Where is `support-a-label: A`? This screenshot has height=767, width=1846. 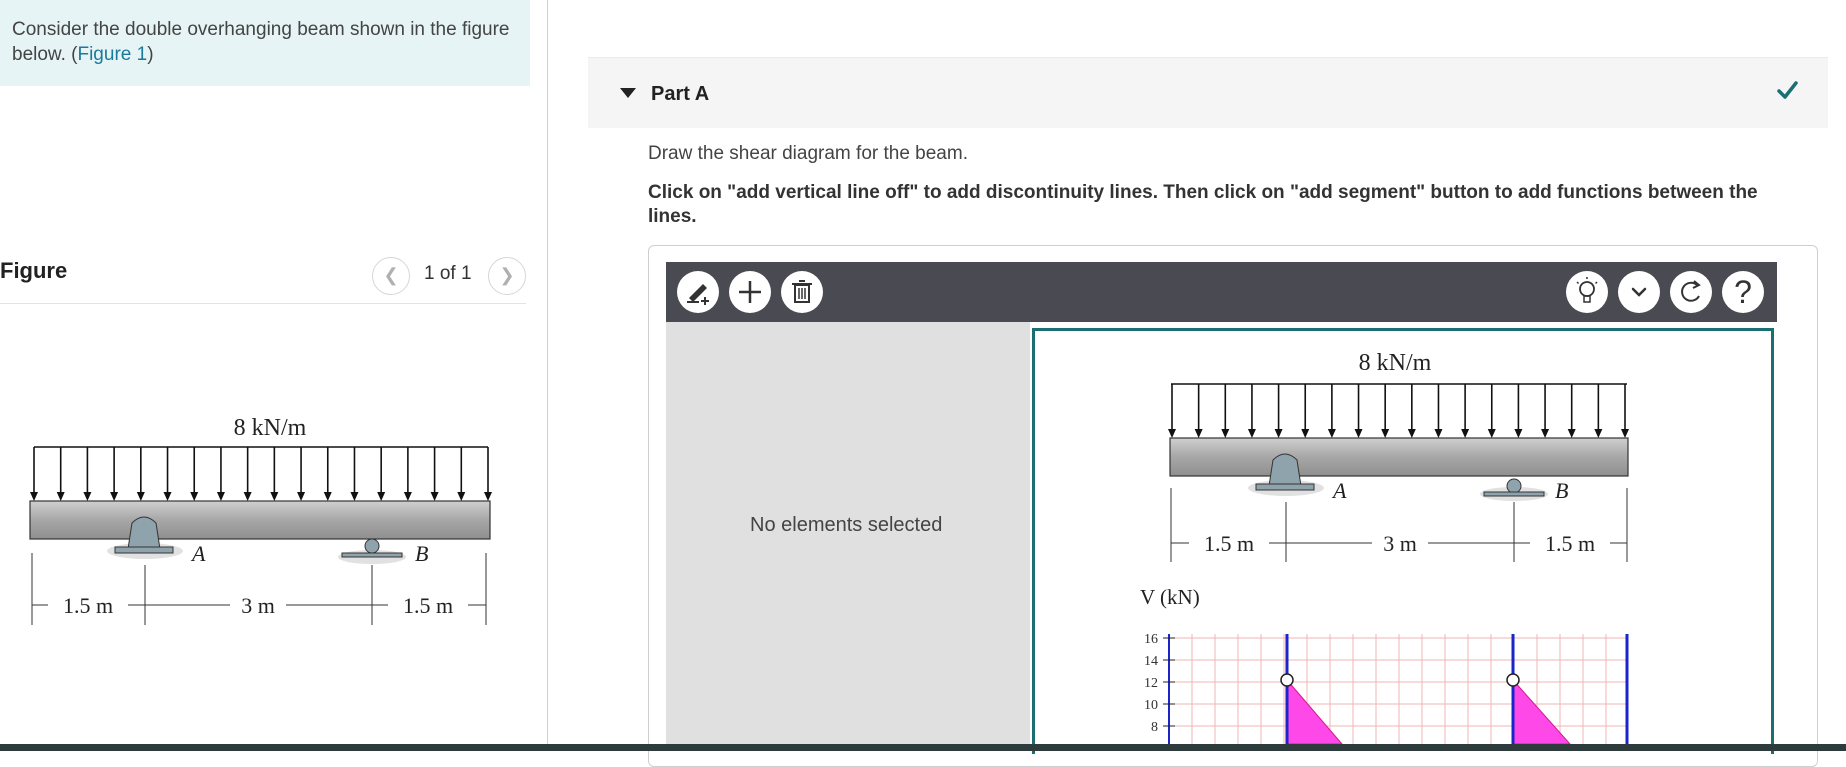
support-a-label: A is located at coordinates (198, 553).